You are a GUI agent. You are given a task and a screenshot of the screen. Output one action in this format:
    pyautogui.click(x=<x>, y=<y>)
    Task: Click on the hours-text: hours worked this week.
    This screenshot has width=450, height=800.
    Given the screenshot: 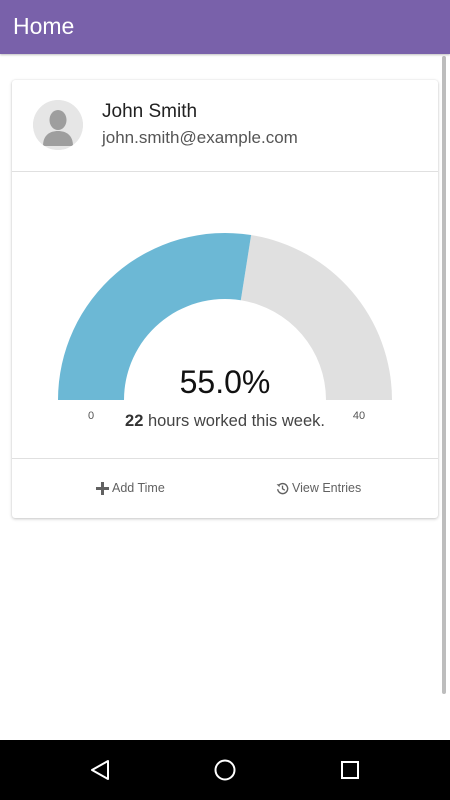 What is the action you would take?
    pyautogui.click(x=234, y=421)
    